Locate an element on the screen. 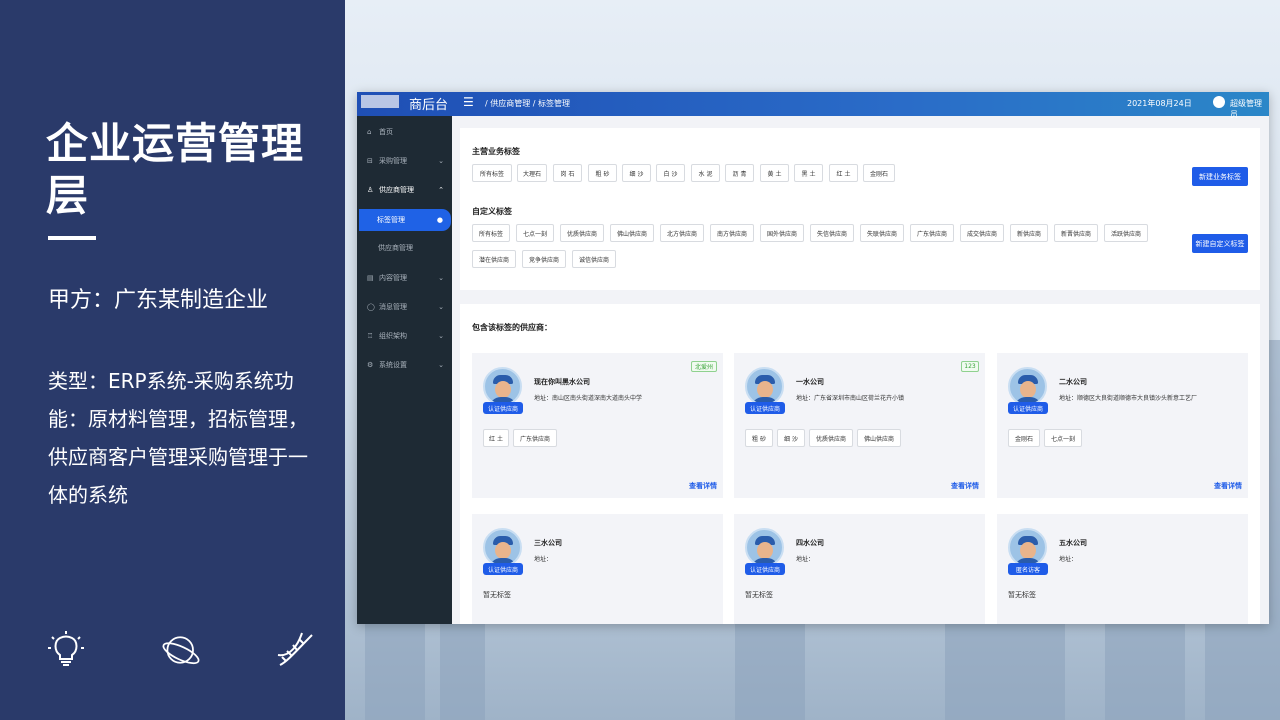 The width and height of the screenshot is (1280, 720). custom-tag: 活跃供应商 is located at coordinates (1126, 233).